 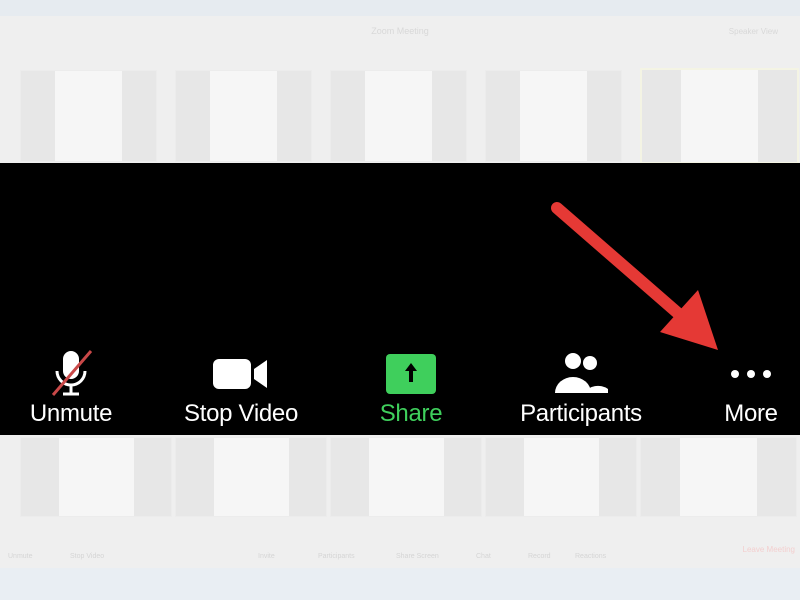 I want to click on red-arrow-annotation, so click(x=634, y=276).